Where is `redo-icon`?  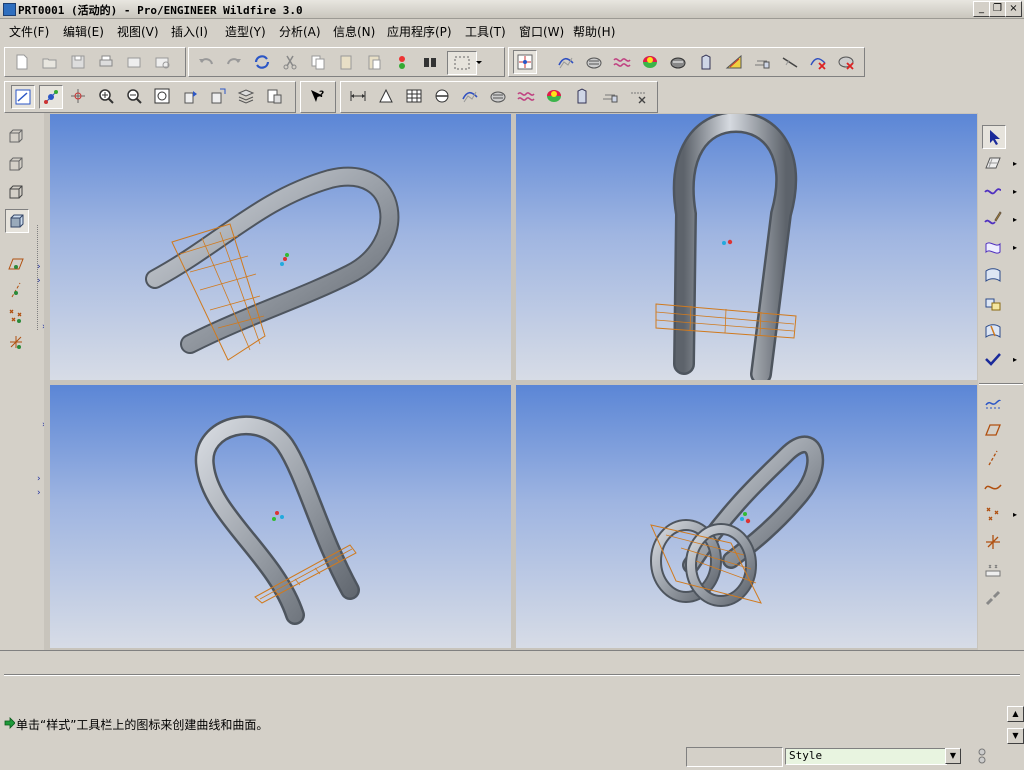 redo-icon is located at coordinates (234, 62).